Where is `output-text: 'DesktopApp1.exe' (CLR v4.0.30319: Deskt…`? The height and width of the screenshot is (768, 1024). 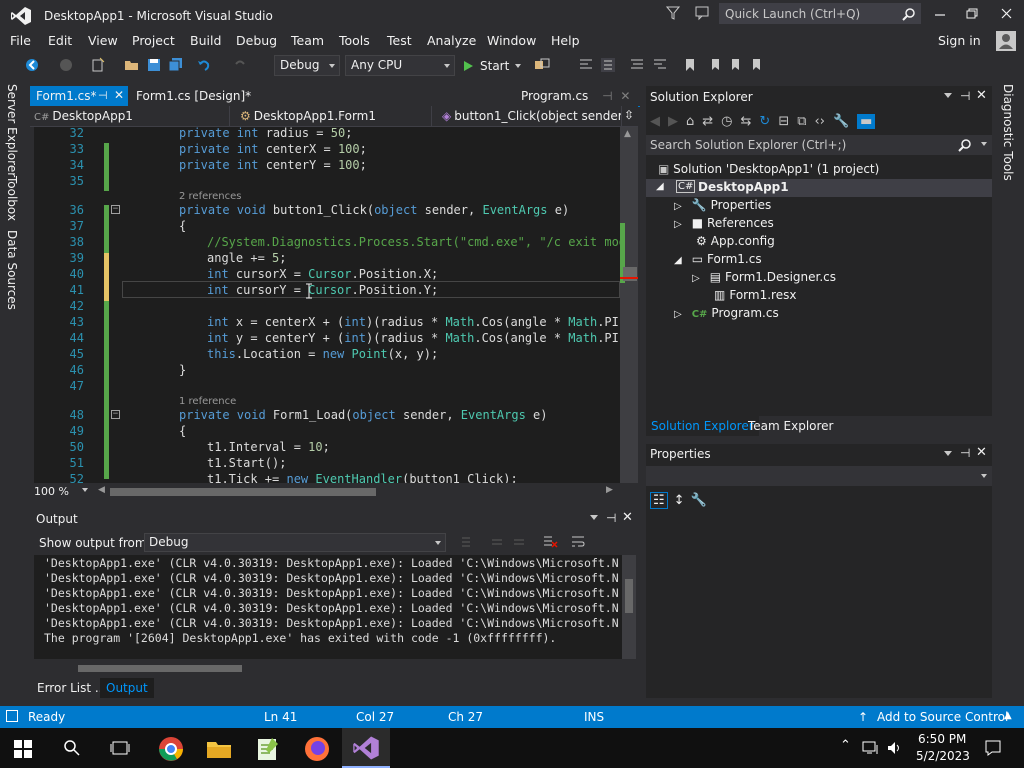
output-text: 'DesktopApp1.exe' (CLR v4.0.30319: Deskt… is located at coordinates (328, 607).